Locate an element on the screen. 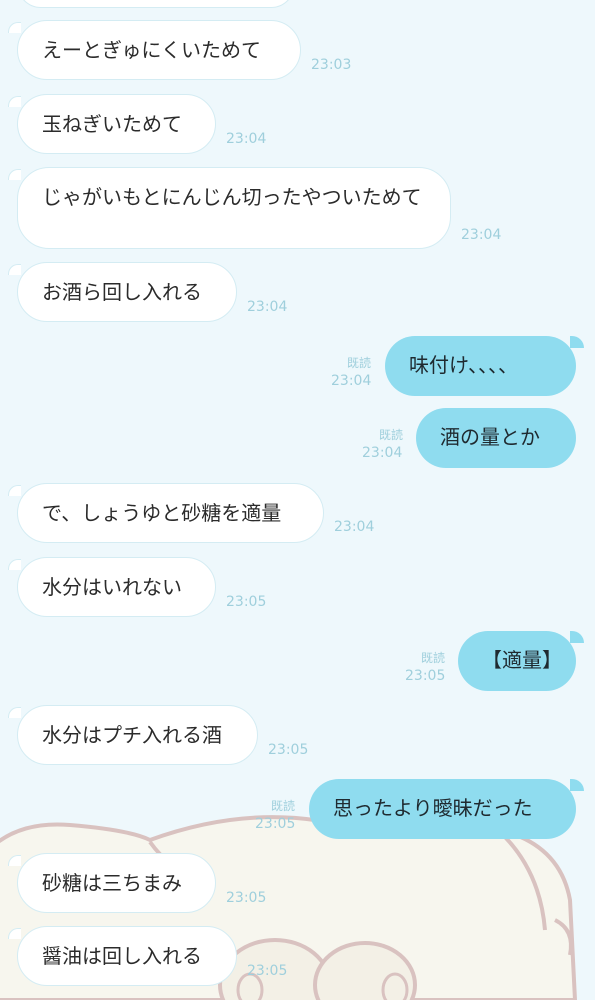  message-bubble: 味付け、、、、 is located at coordinates (480, 366).